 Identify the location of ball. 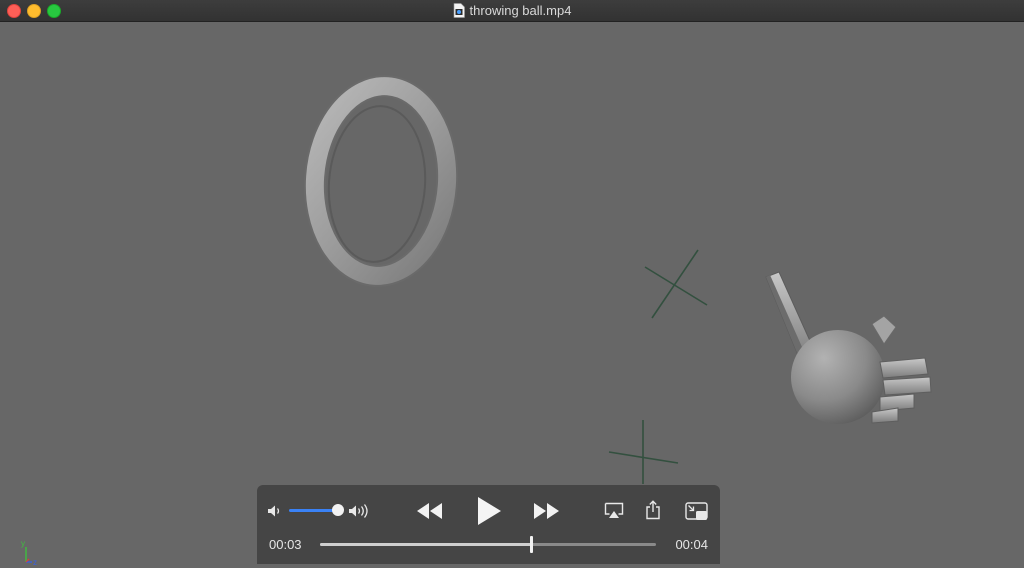
(838, 377).